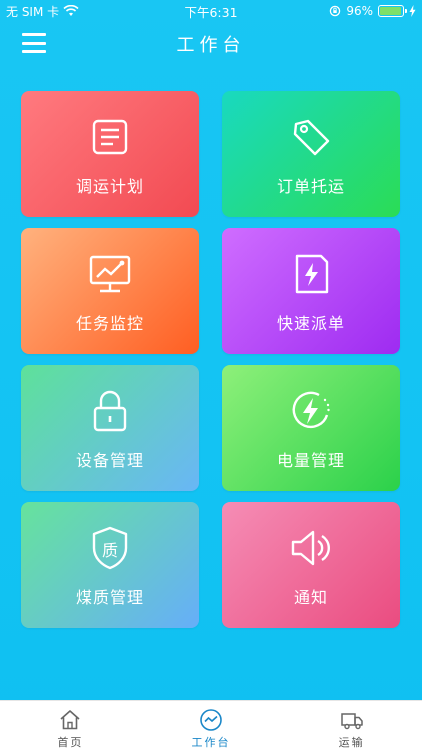  What do you see at coordinates (211, 742) in the screenshot?
I see `tab-label: 工作台` at bounding box center [211, 742].